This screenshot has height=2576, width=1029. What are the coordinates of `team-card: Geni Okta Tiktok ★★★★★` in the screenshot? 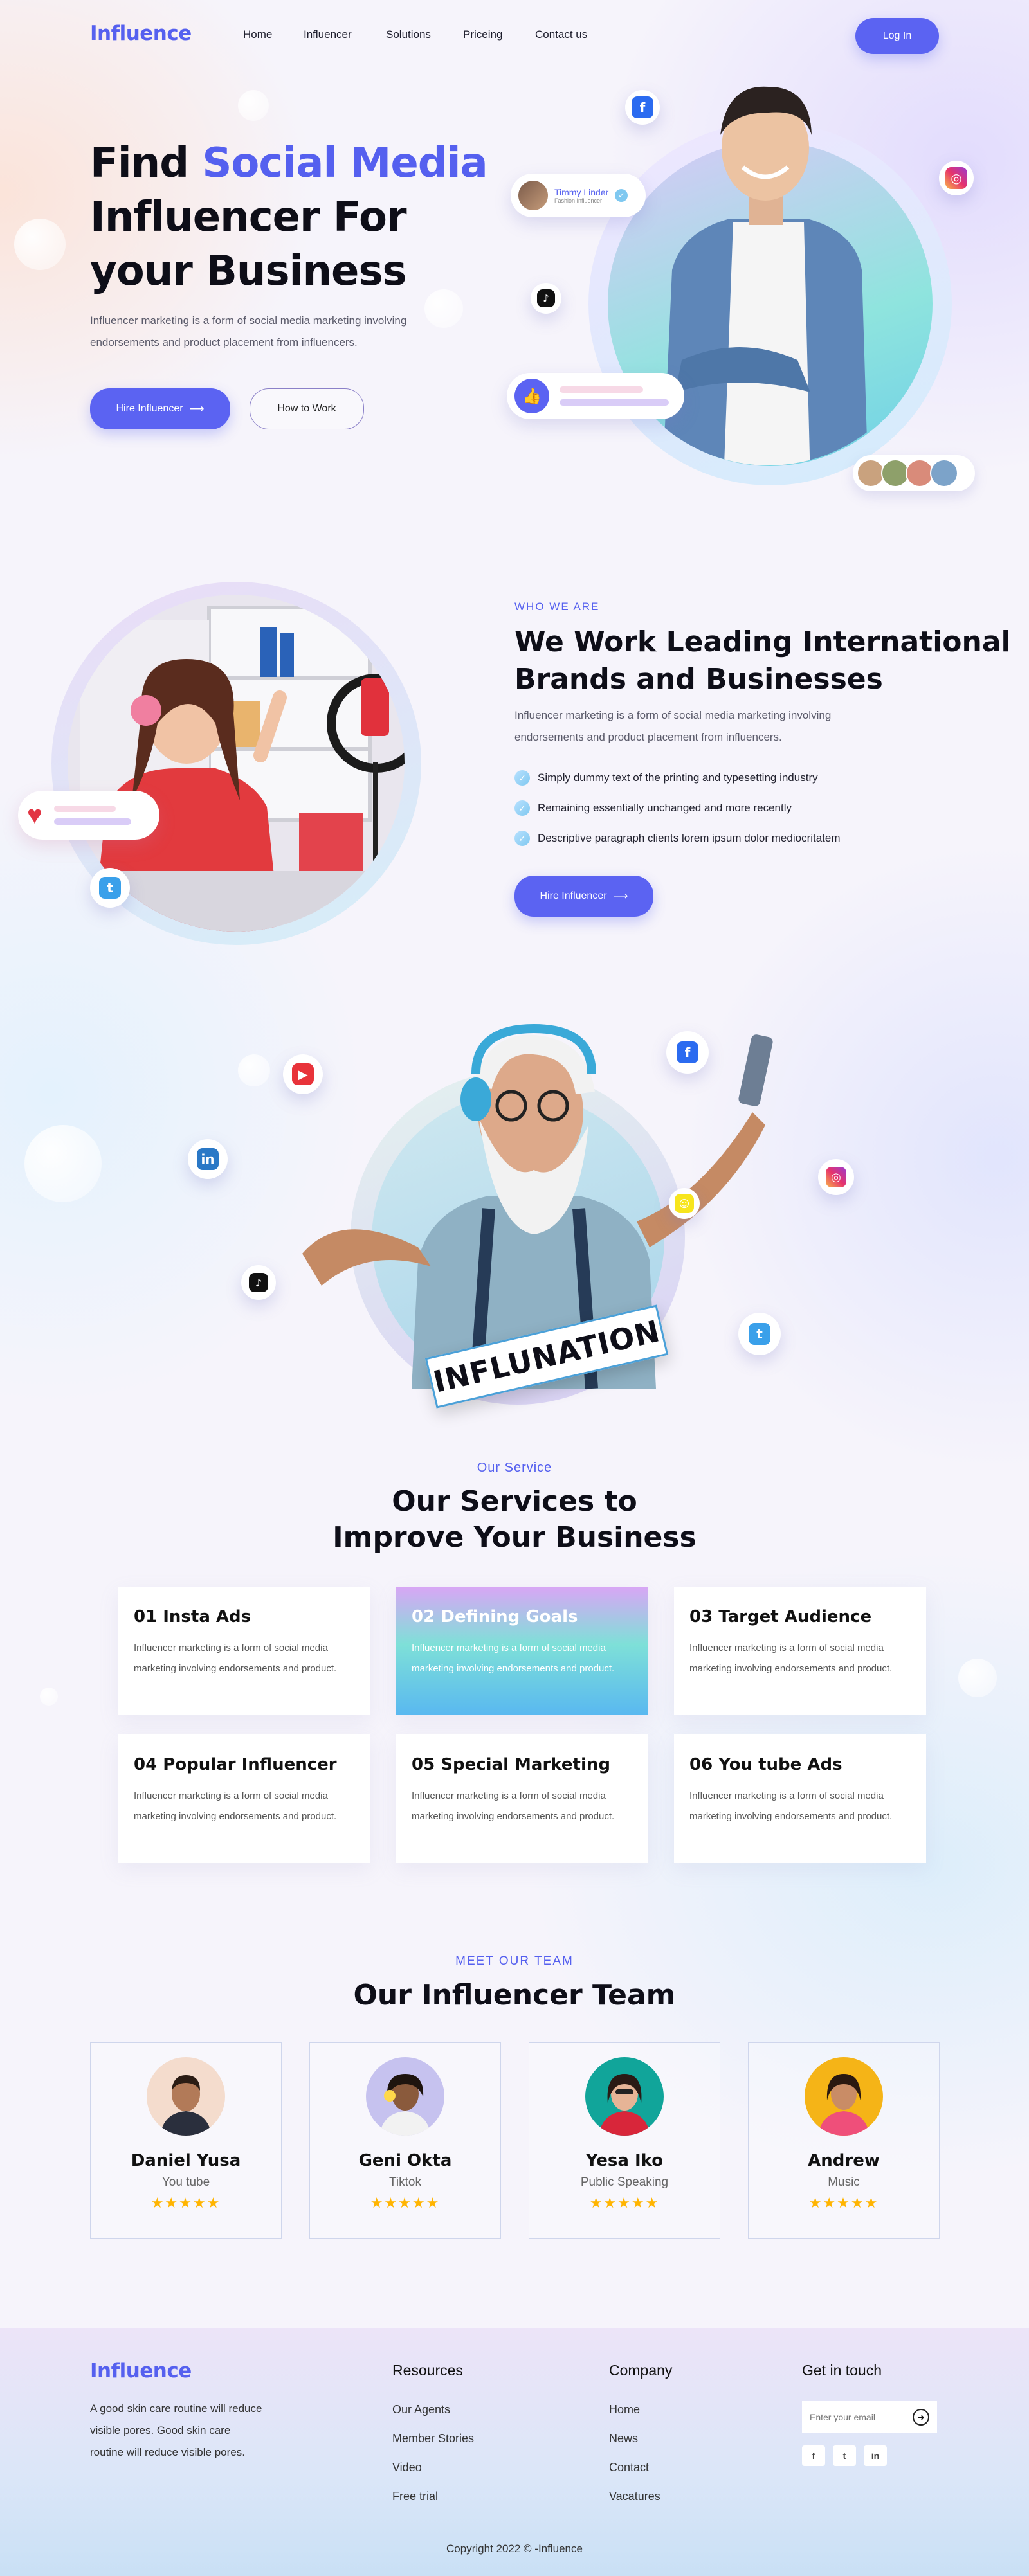 It's located at (405, 2140).